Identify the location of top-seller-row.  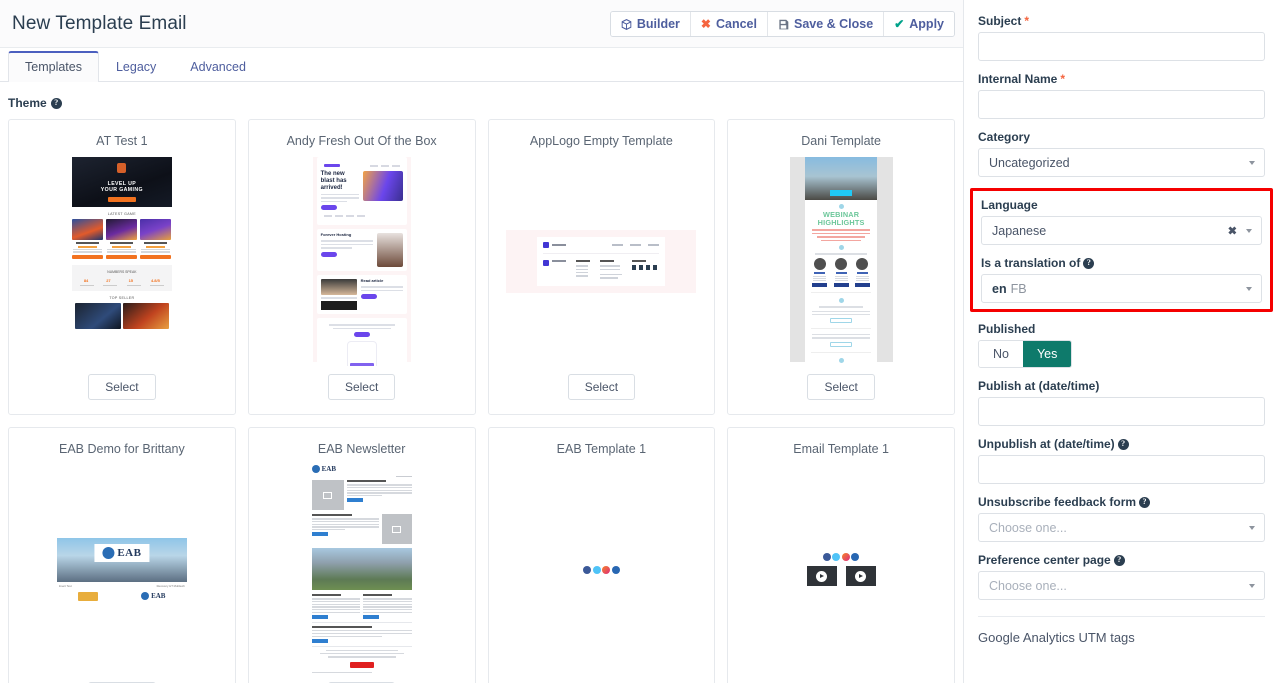
(122, 315).